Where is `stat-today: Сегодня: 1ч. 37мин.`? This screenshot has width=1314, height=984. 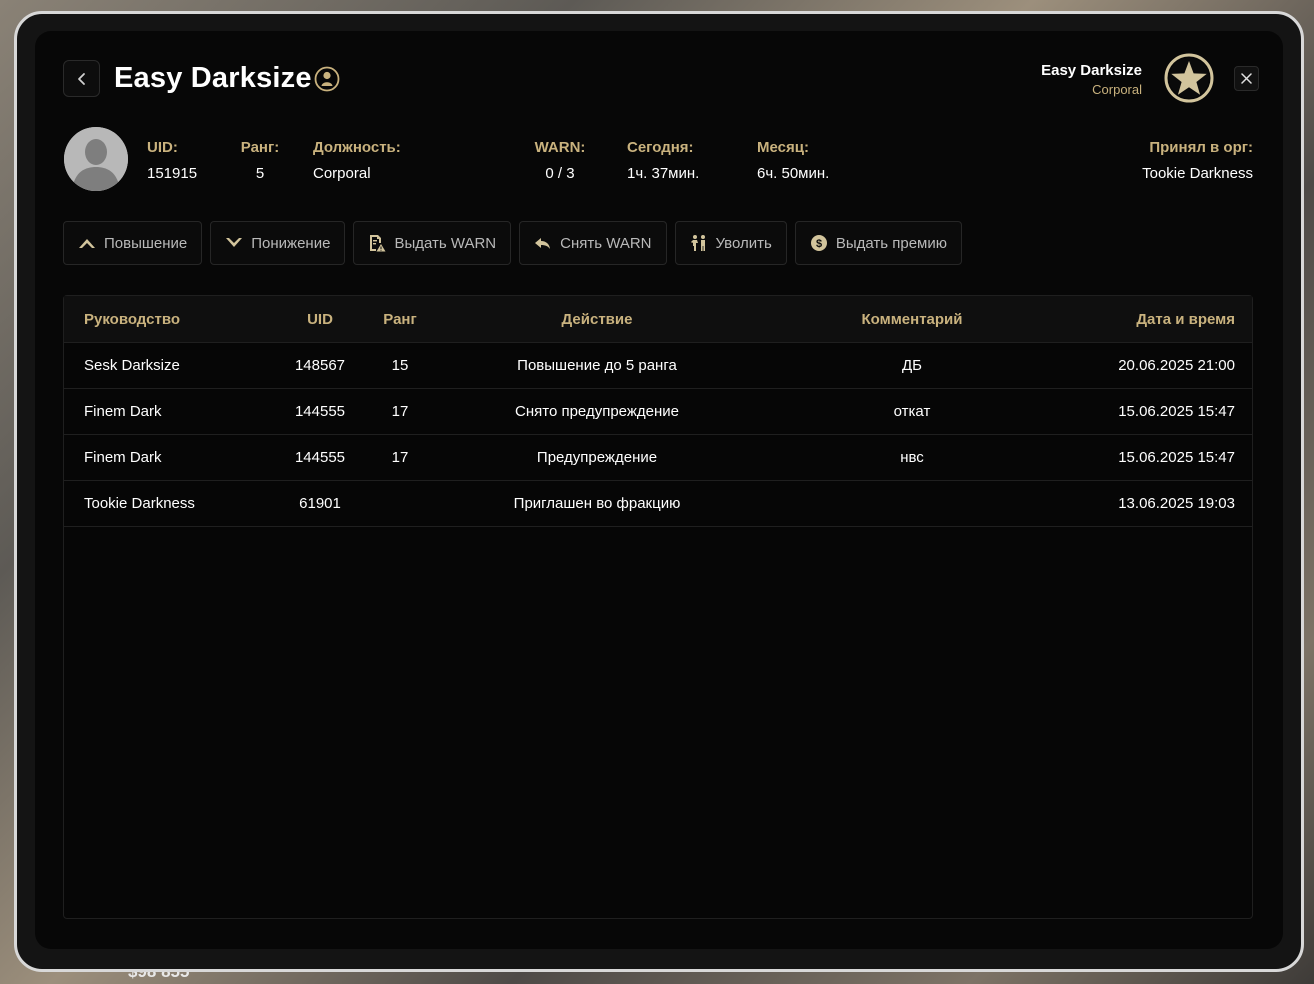
stat-today: Сегодня: 1ч. 37мин. is located at coordinates (663, 160).